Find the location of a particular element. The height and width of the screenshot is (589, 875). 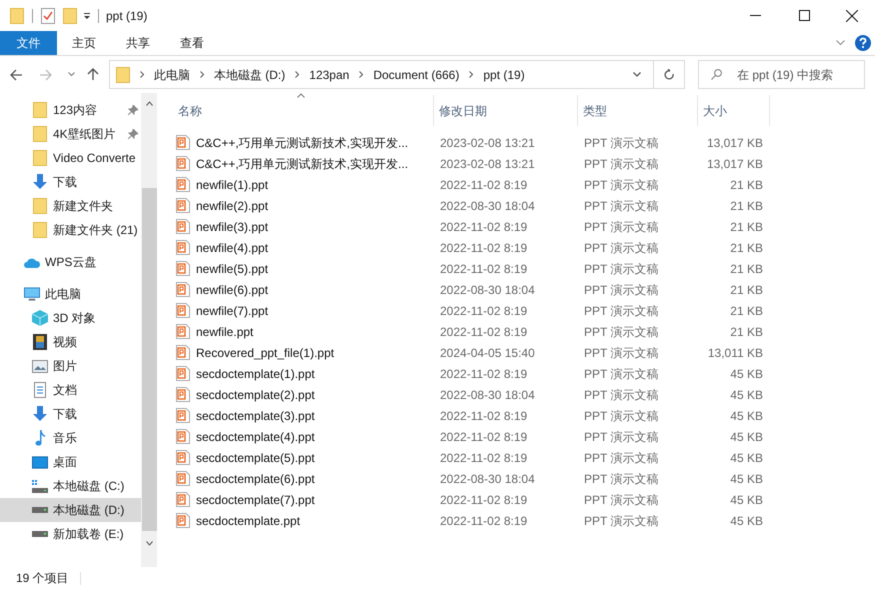

up-arrow-icon is located at coordinates (92, 74).